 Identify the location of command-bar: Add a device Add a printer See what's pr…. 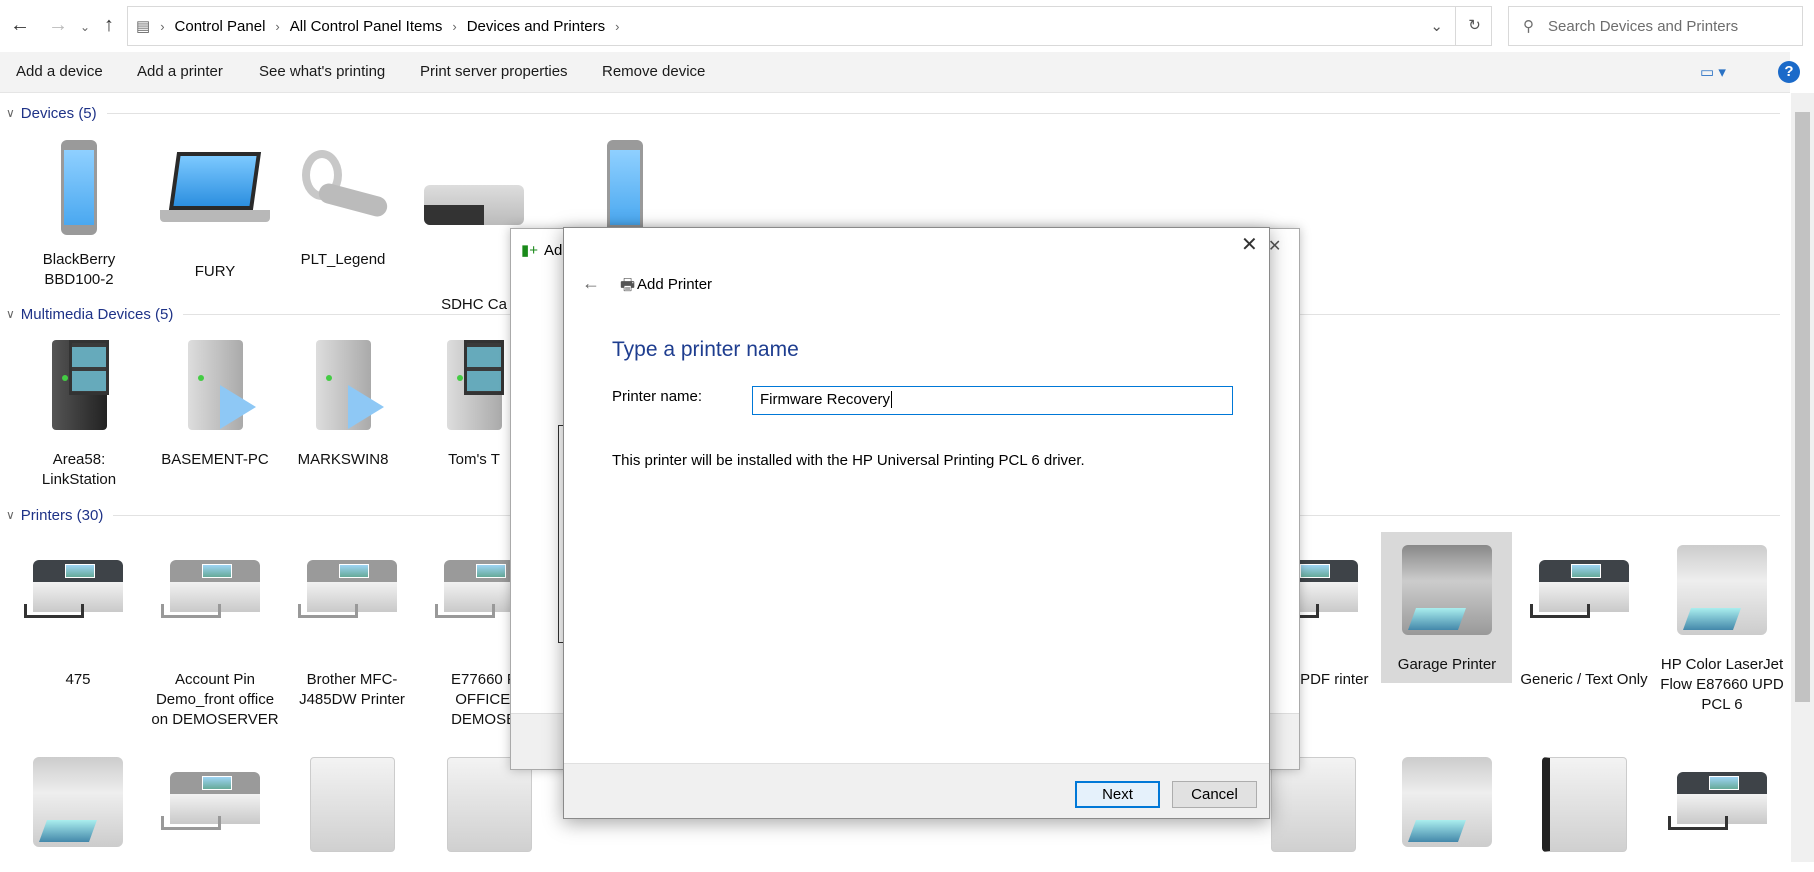
(900, 72).